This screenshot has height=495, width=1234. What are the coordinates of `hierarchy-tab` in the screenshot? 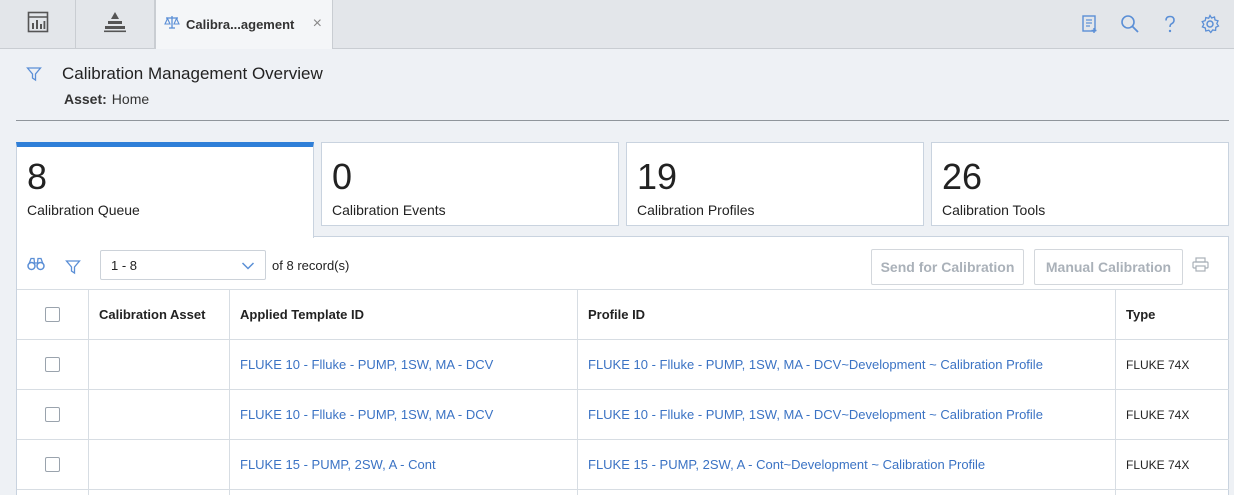 It's located at (115, 24).